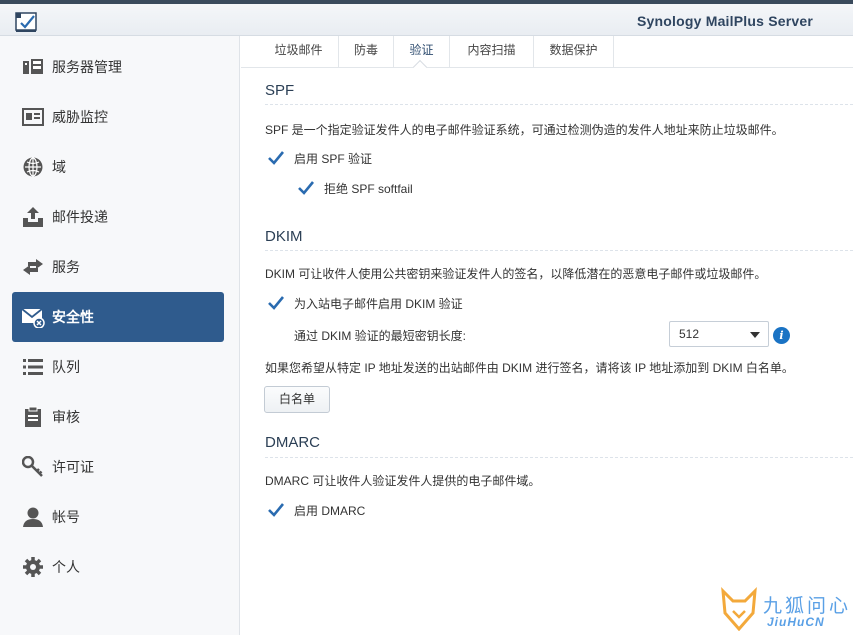  What do you see at coordinates (807, 606) in the screenshot?
I see `watermark-text-cn: 九狐问心` at bounding box center [807, 606].